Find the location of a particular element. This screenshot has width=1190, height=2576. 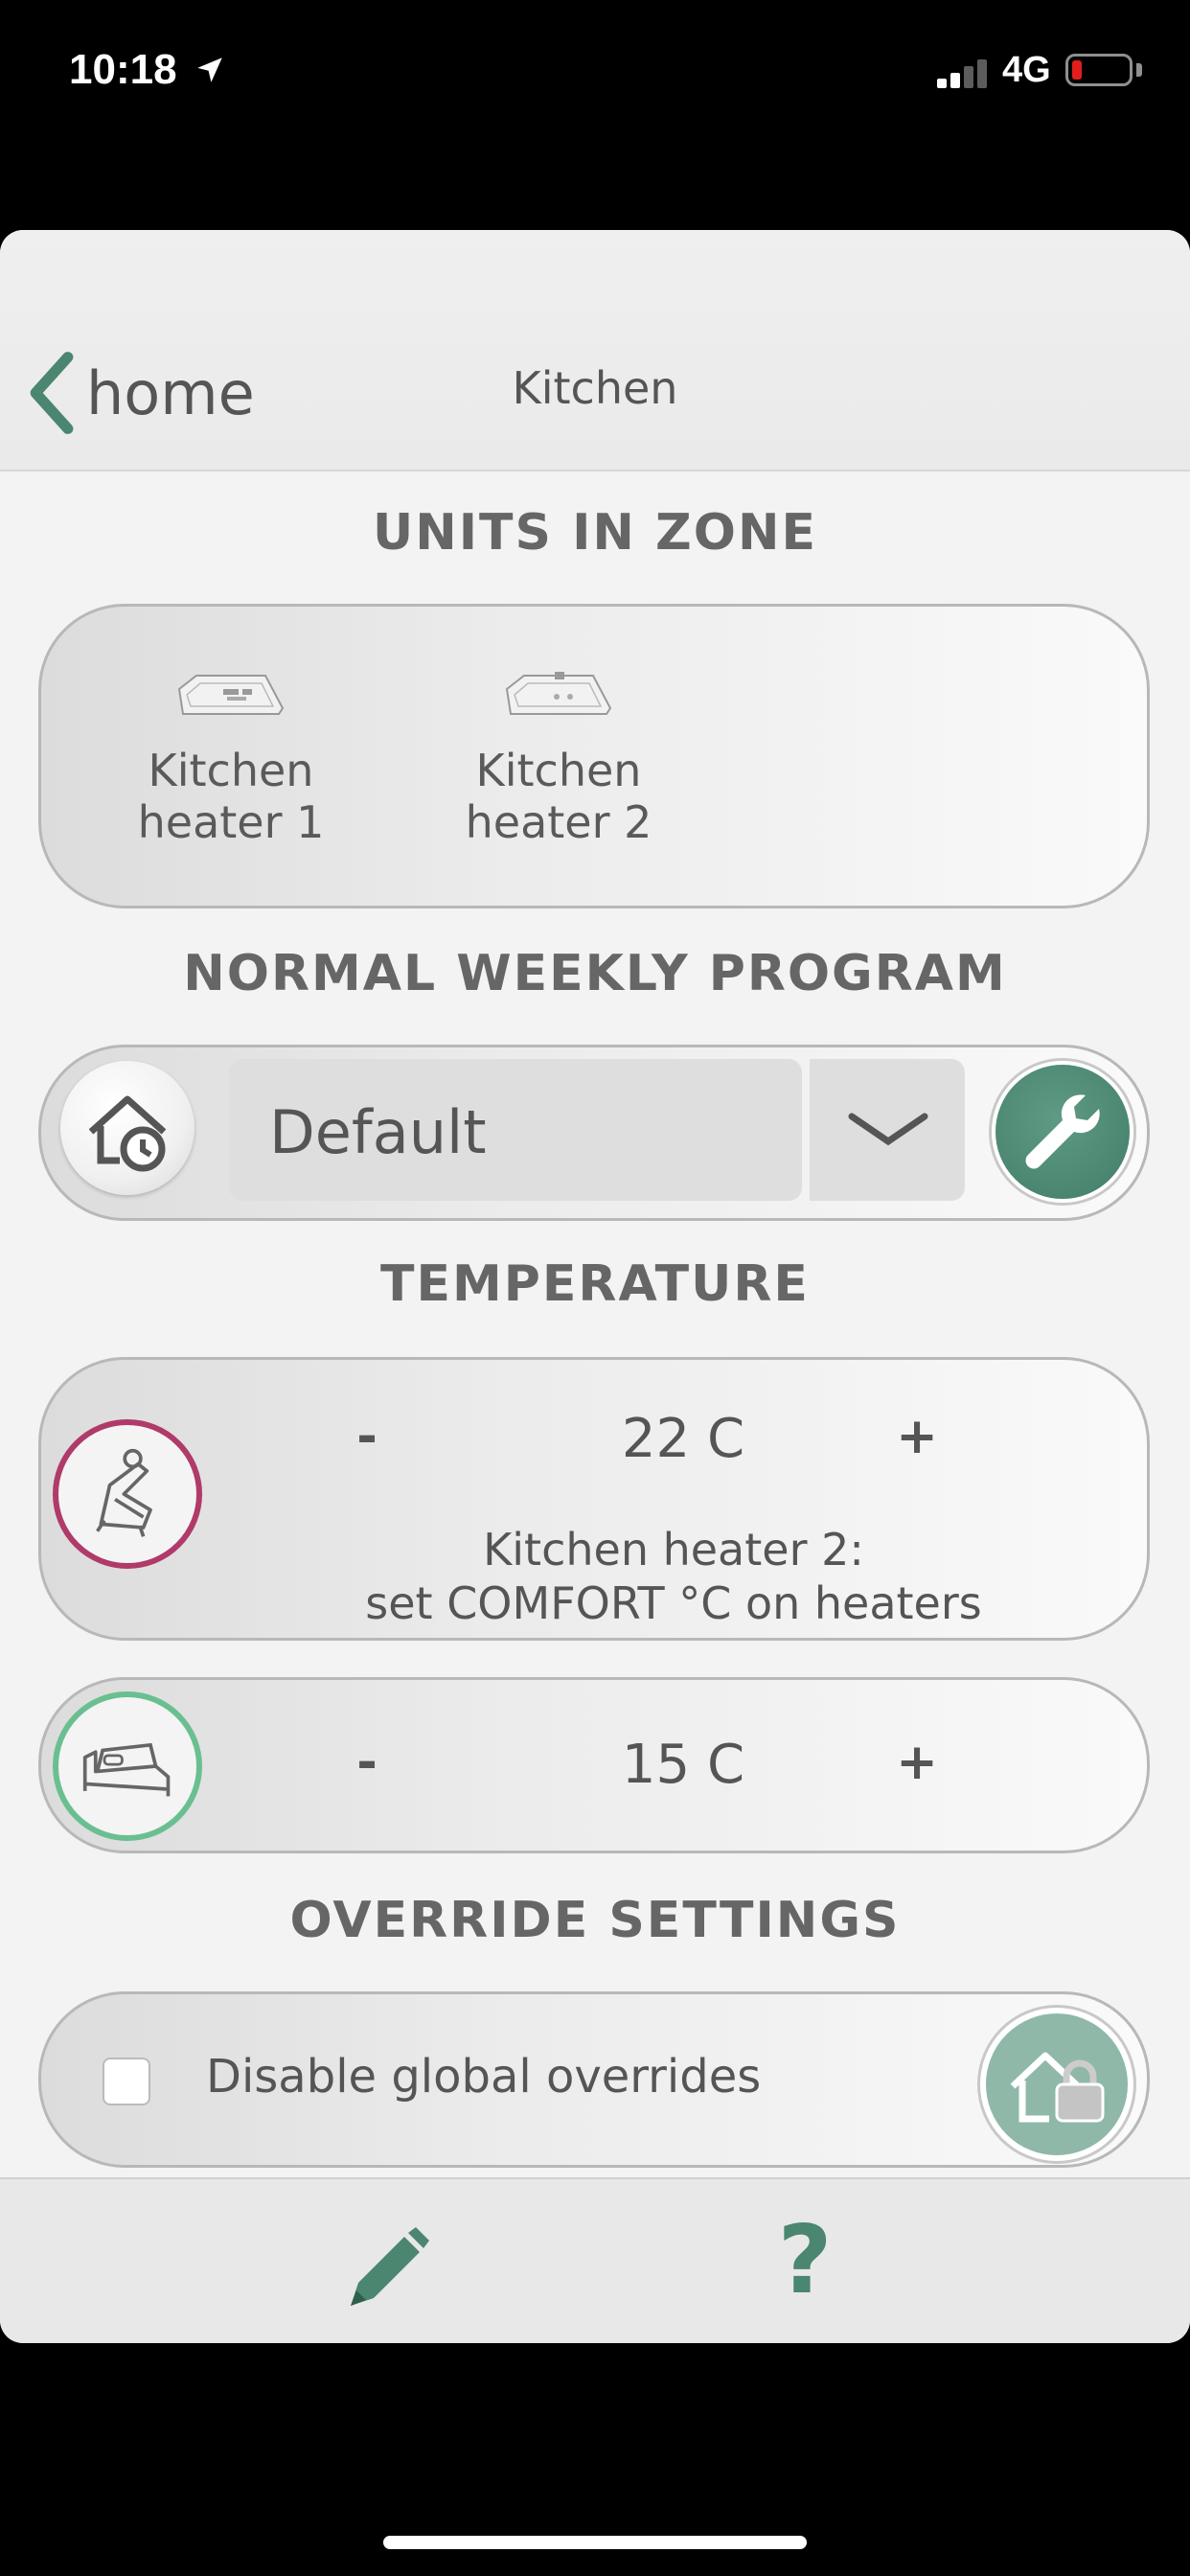

unit-label-line2: heater 1 is located at coordinates (231, 822).